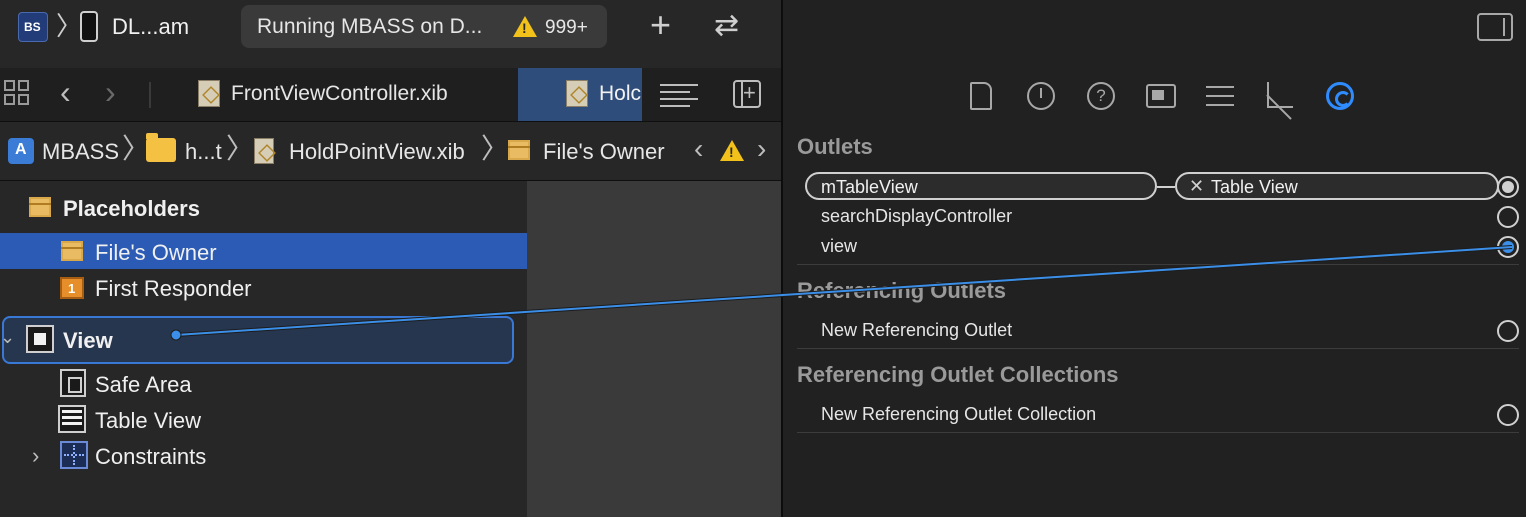 The width and height of the screenshot is (1526, 517). Describe the element at coordinates (958, 374) in the screenshot. I see `referencing-outlet-collections-header: Referencing Outlet Collections` at that location.